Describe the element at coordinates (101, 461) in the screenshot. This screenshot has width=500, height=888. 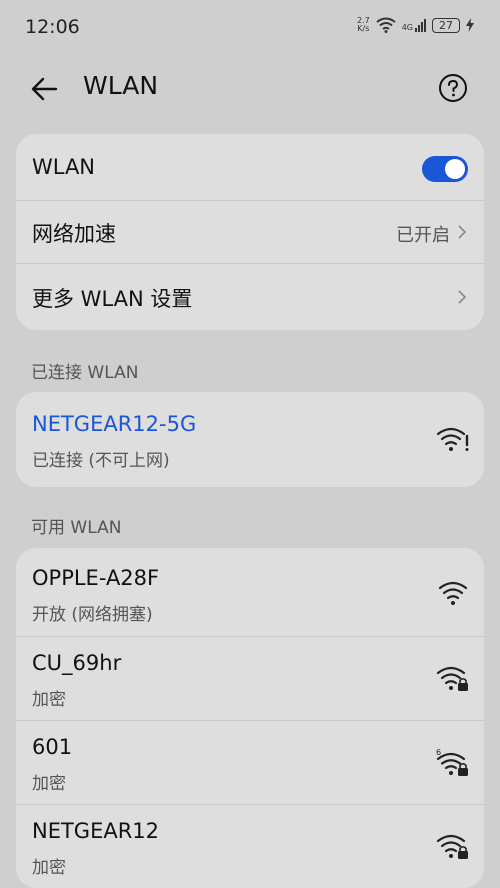
I see `connected-network-status: 已连接 (不可上网)` at that location.